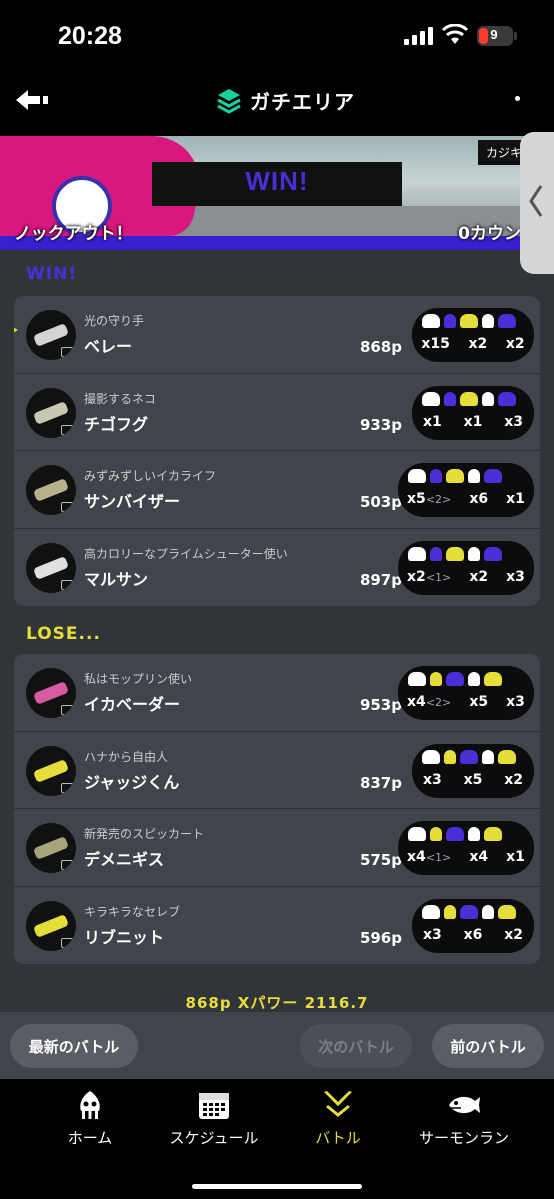 This screenshot has width=554, height=1199. I want to click on tab-home: ホーム, so click(90, 1118).